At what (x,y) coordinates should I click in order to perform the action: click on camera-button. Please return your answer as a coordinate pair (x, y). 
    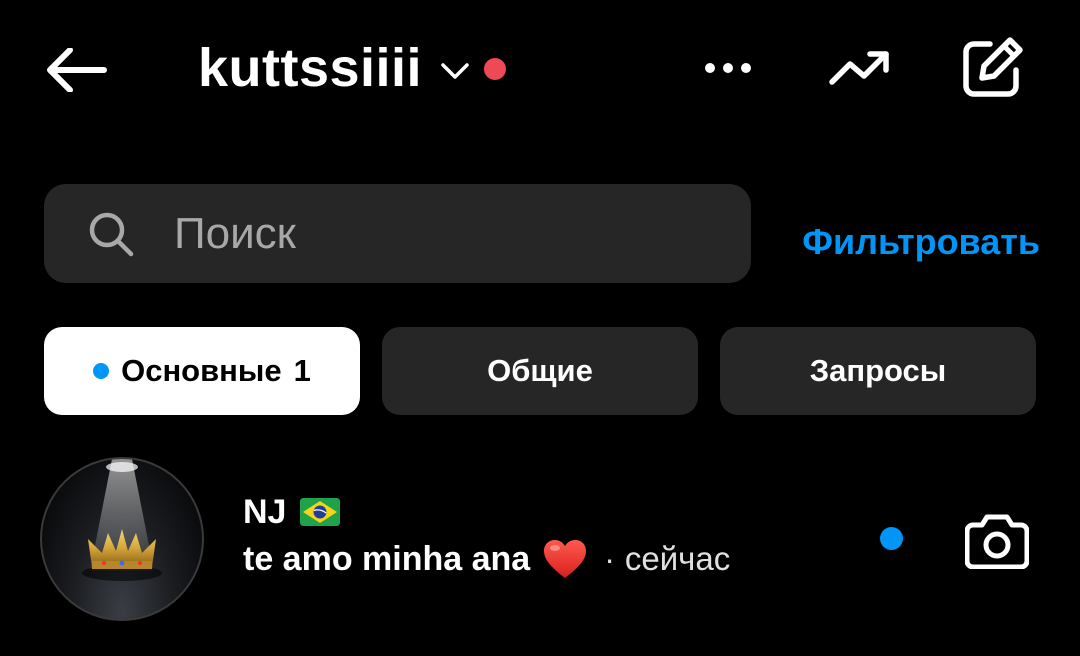
    Looking at the image, I should click on (997, 540).